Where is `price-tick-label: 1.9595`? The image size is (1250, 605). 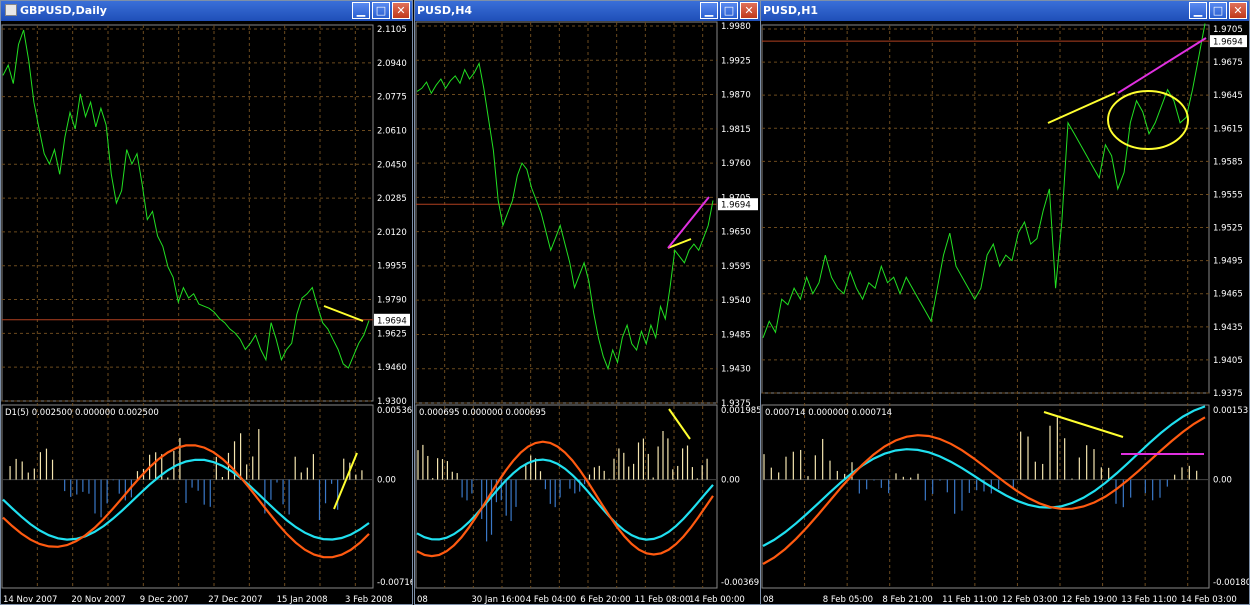 price-tick-label: 1.9595 is located at coordinates (736, 267).